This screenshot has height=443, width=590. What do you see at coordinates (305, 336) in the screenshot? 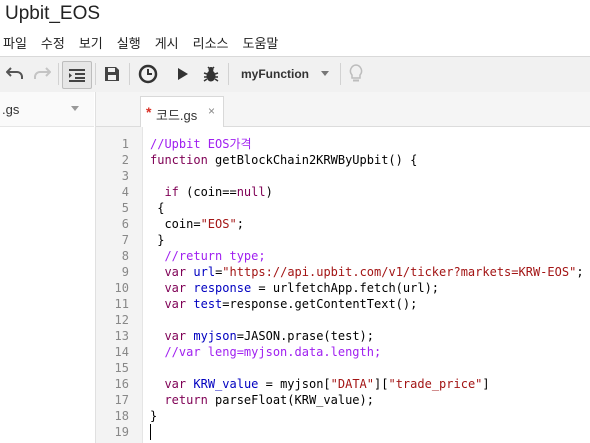
I see `code-token: =JASON.prase(test);` at bounding box center [305, 336].